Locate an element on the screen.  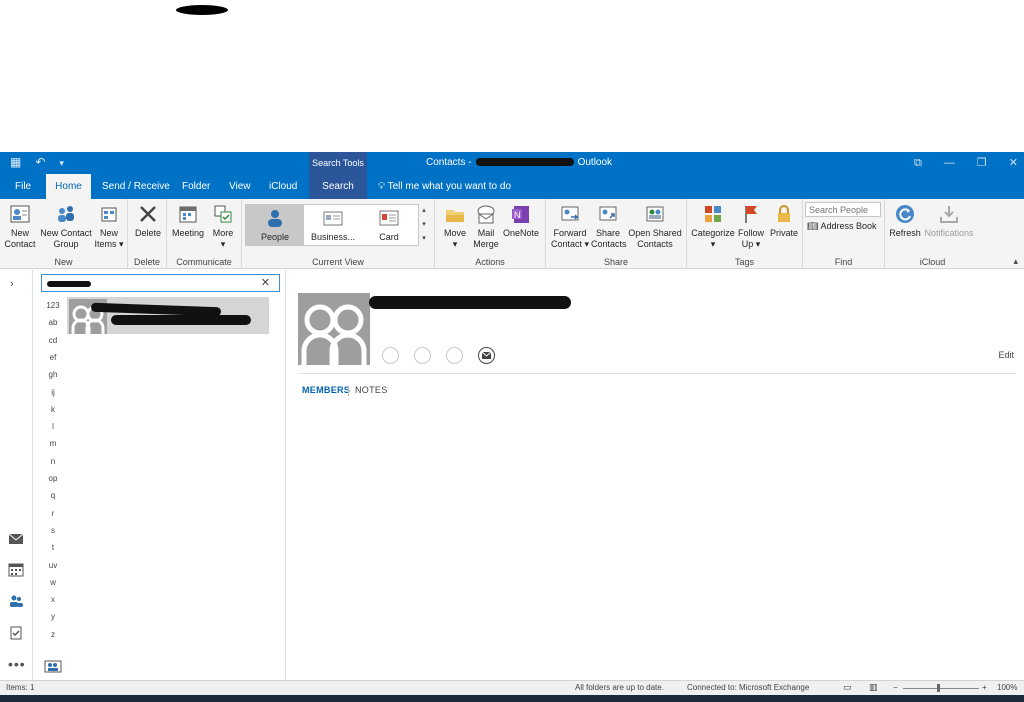
alphabet-index-item: q is located at coordinates (53, 495).